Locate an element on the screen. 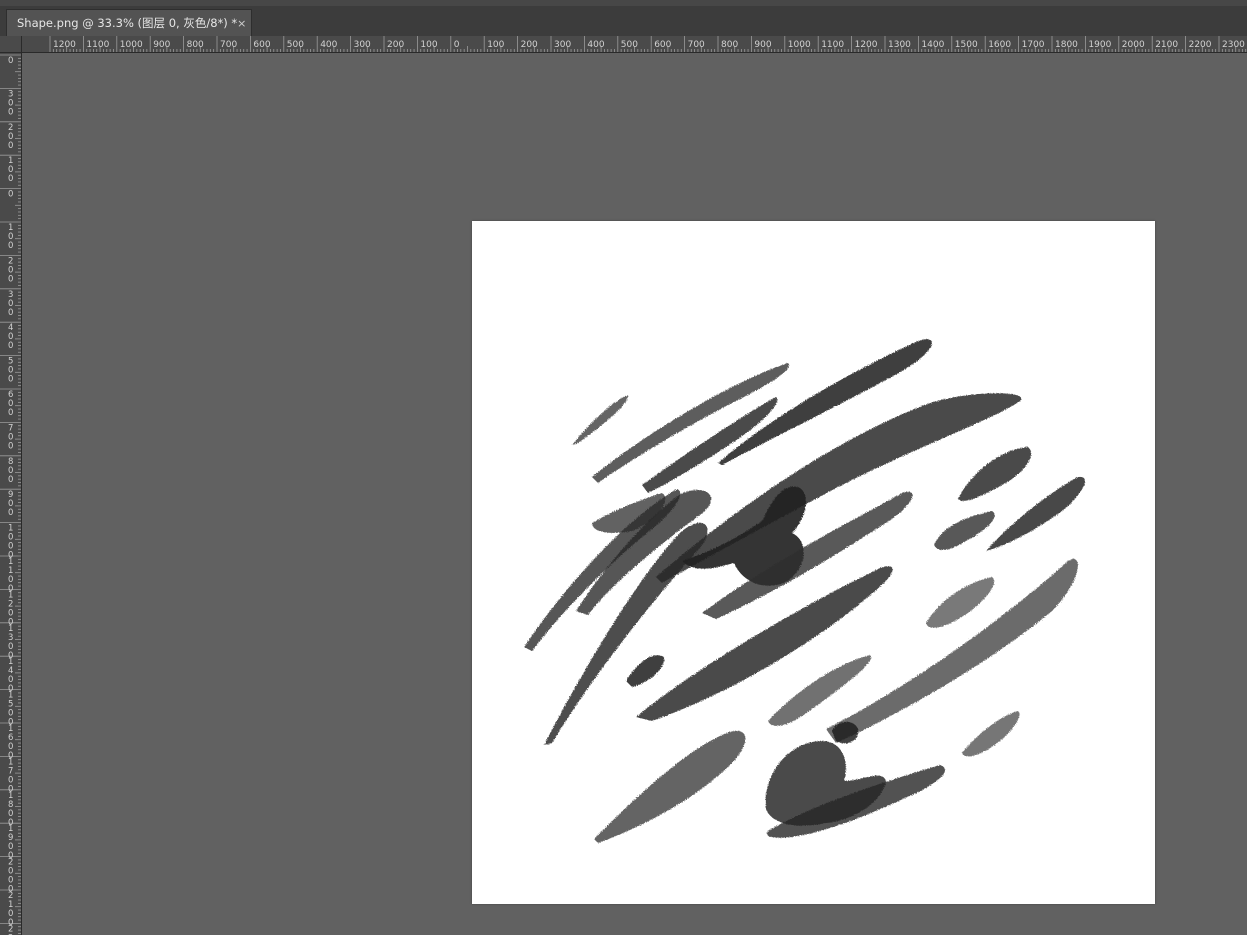 The height and width of the screenshot is (935, 1247). document-tab-title: Shape.png @ 33.3% (图层 0, 灰色/8*) * is located at coordinates (127, 23).